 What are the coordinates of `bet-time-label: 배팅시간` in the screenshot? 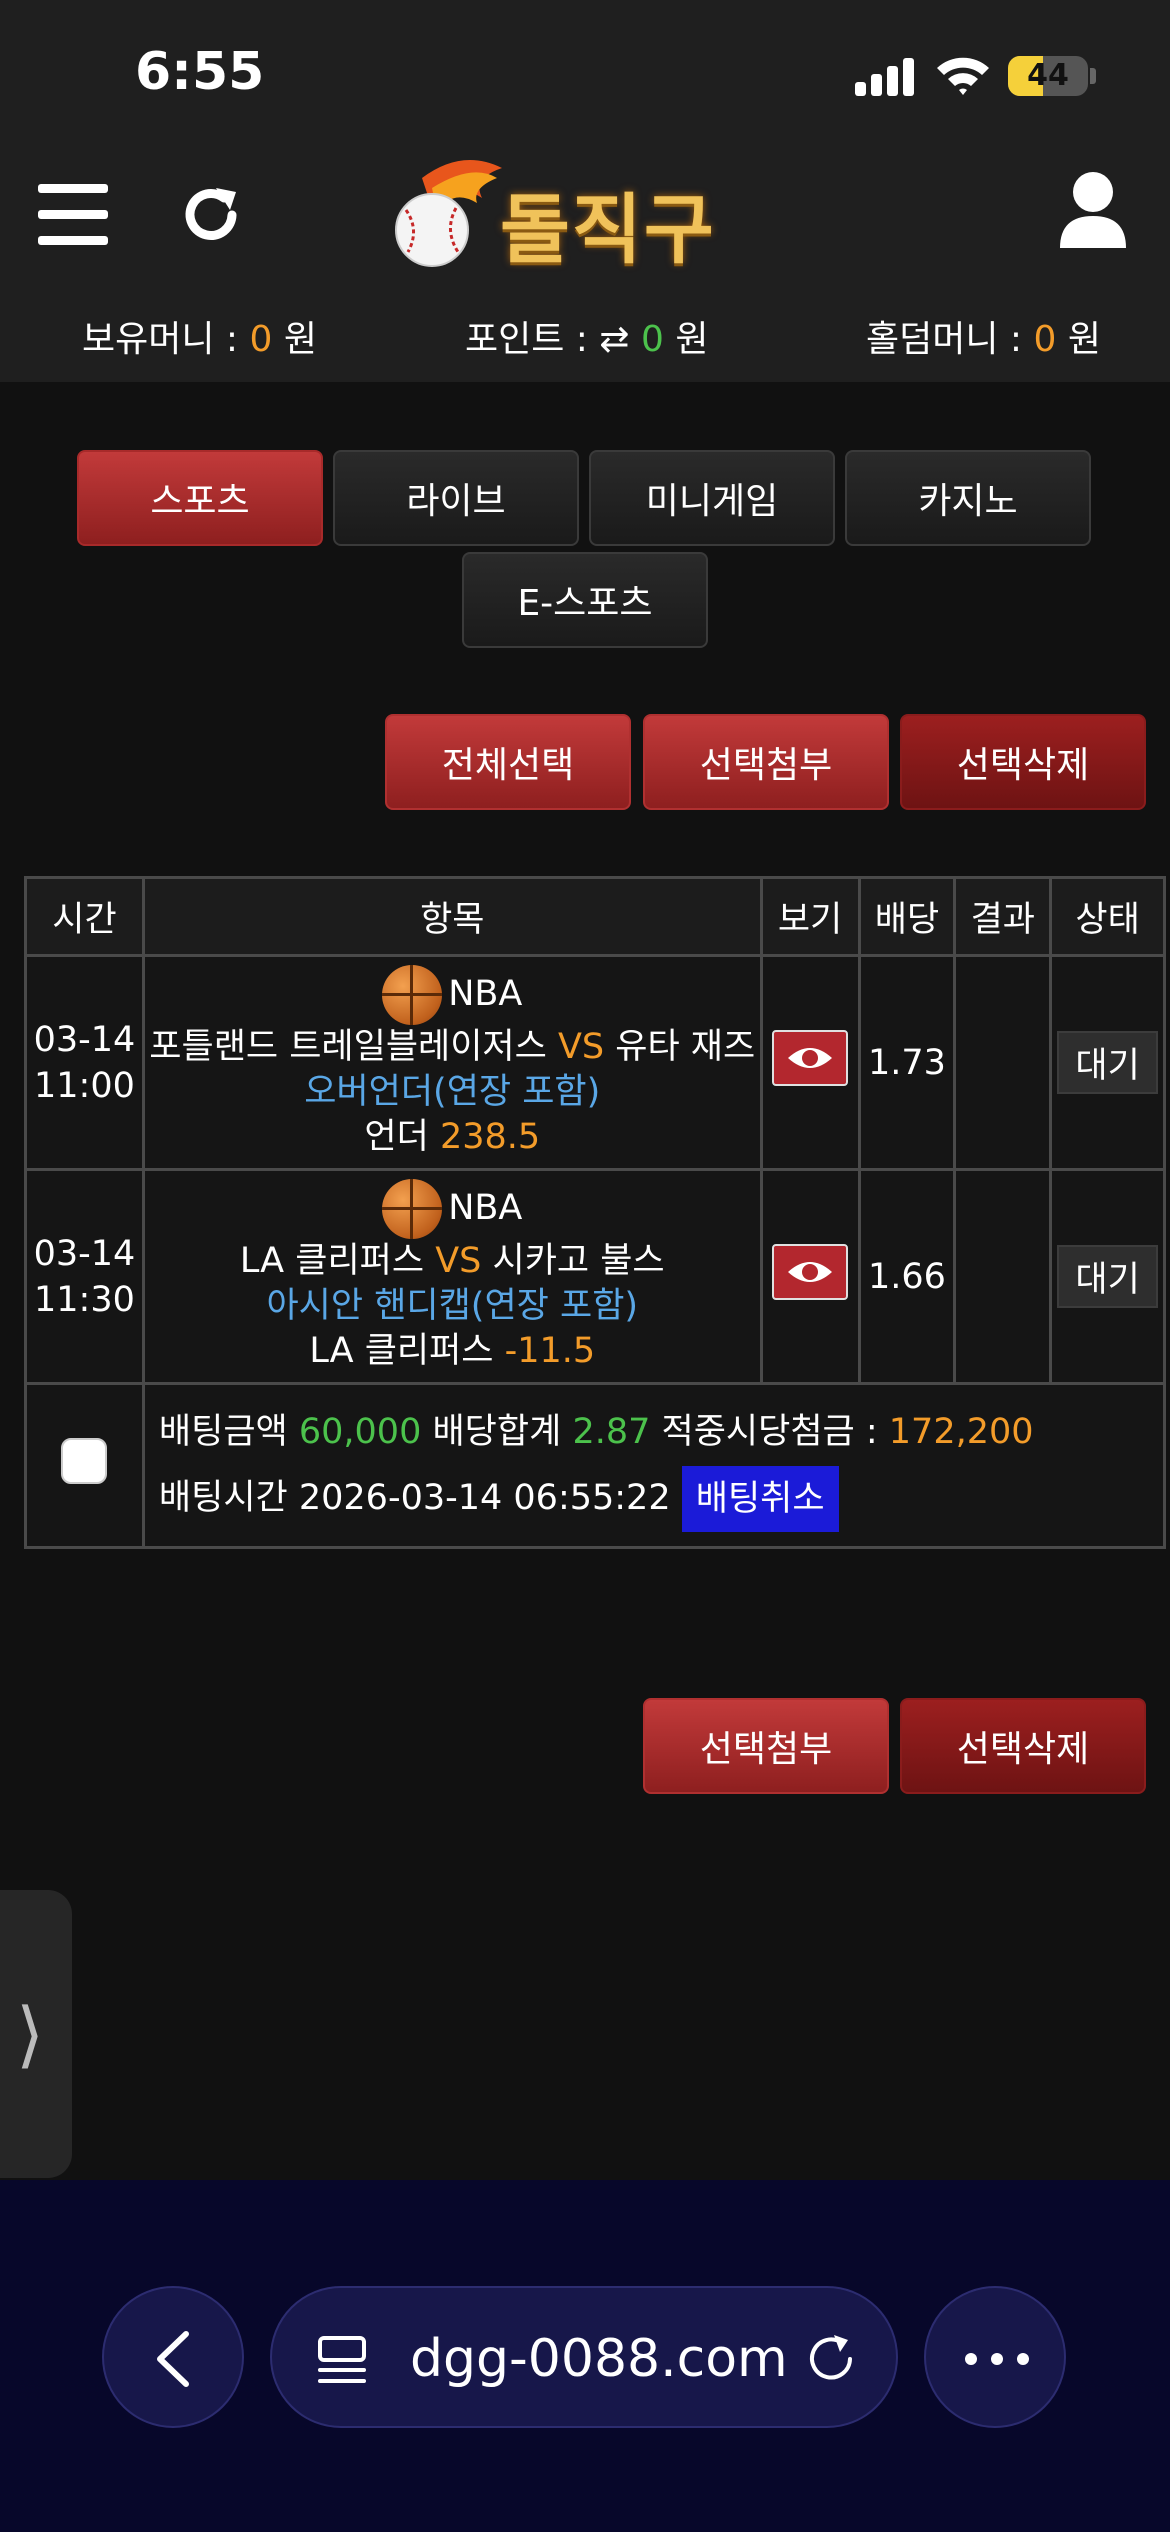 It's located at (223, 1498).